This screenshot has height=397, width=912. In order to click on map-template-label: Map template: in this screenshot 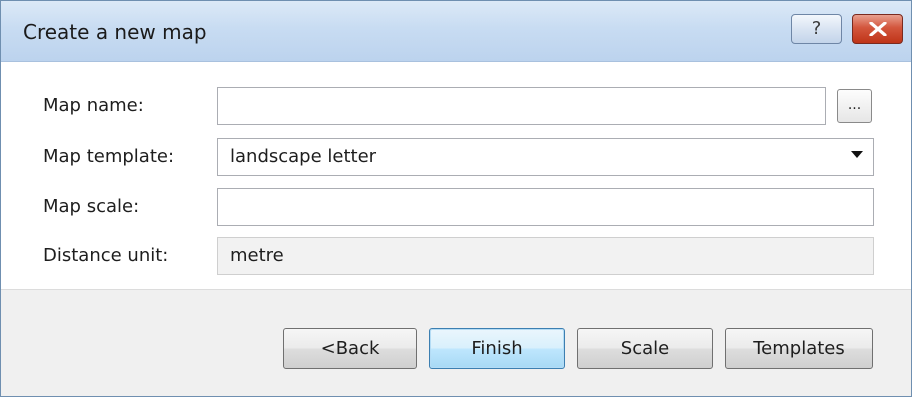, I will do `click(109, 156)`.